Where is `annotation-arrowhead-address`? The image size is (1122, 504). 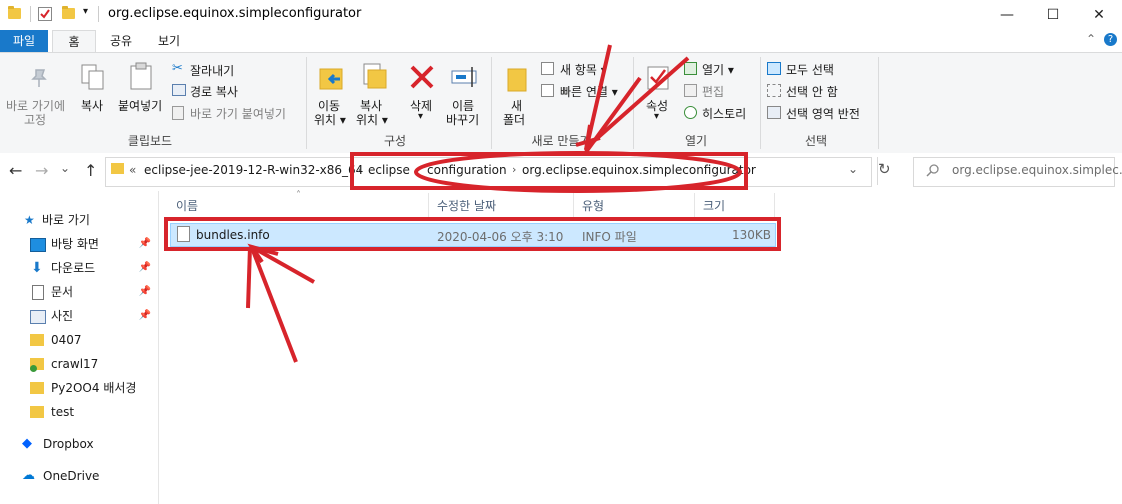
annotation-arrowhead-address is located at coordinates (588, 137).